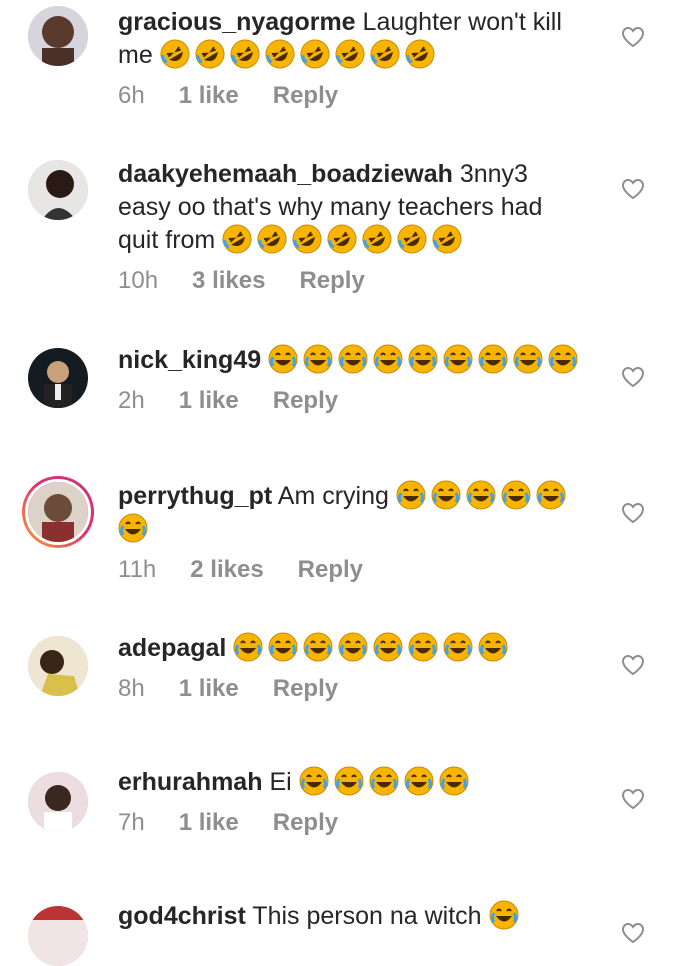 The height and width of the screenshot is (966, 675). What do you see at coordinates (189, 360) in the screenshot?
I see `comment-username: nick_king49` at bounding box center [189, 360].